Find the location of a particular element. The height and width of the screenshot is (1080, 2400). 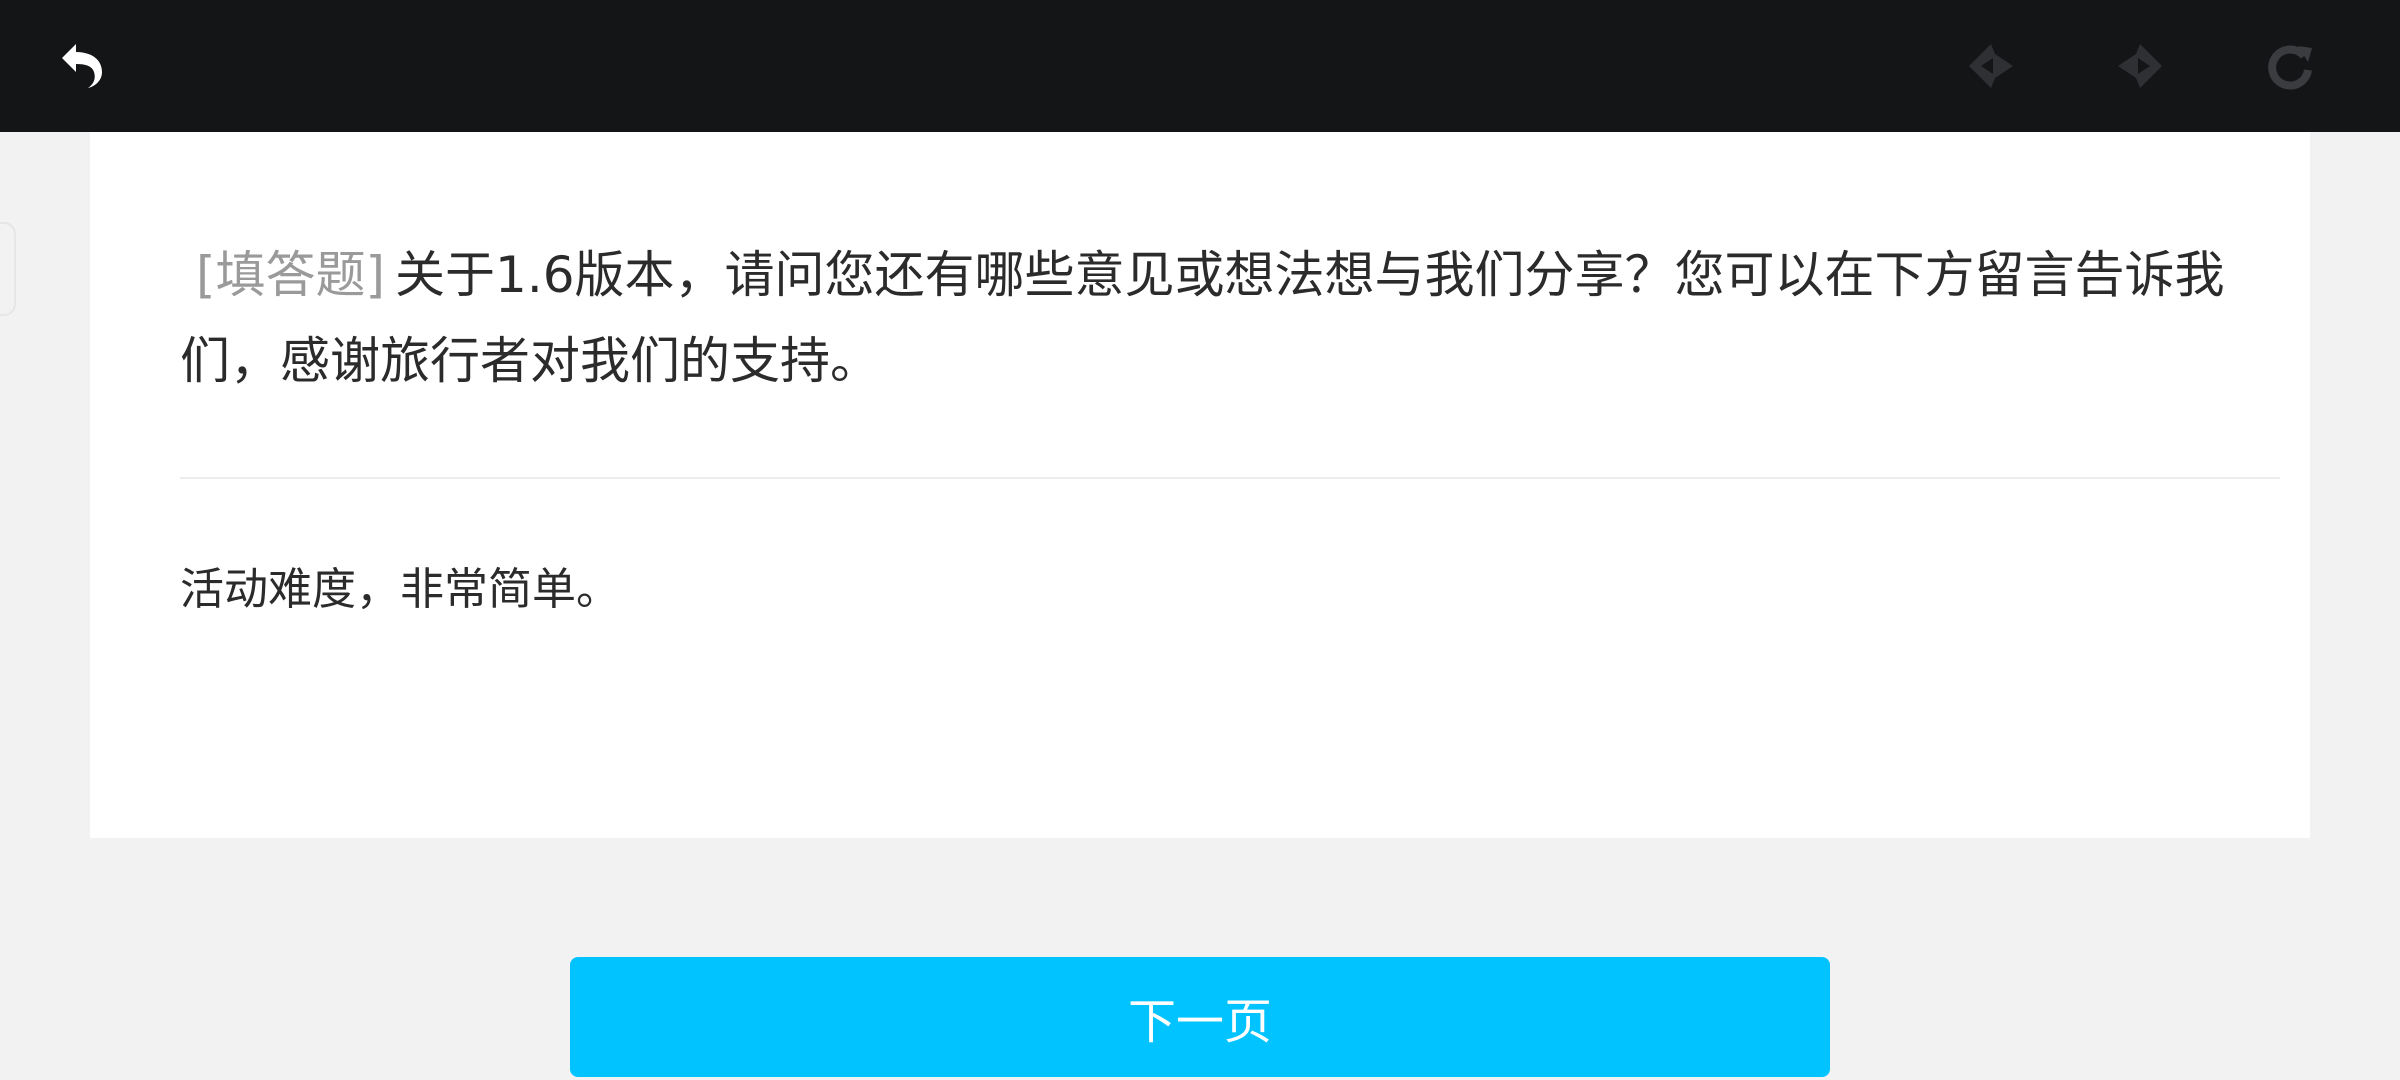

refresh-button is located at coordinates (2290, 66).